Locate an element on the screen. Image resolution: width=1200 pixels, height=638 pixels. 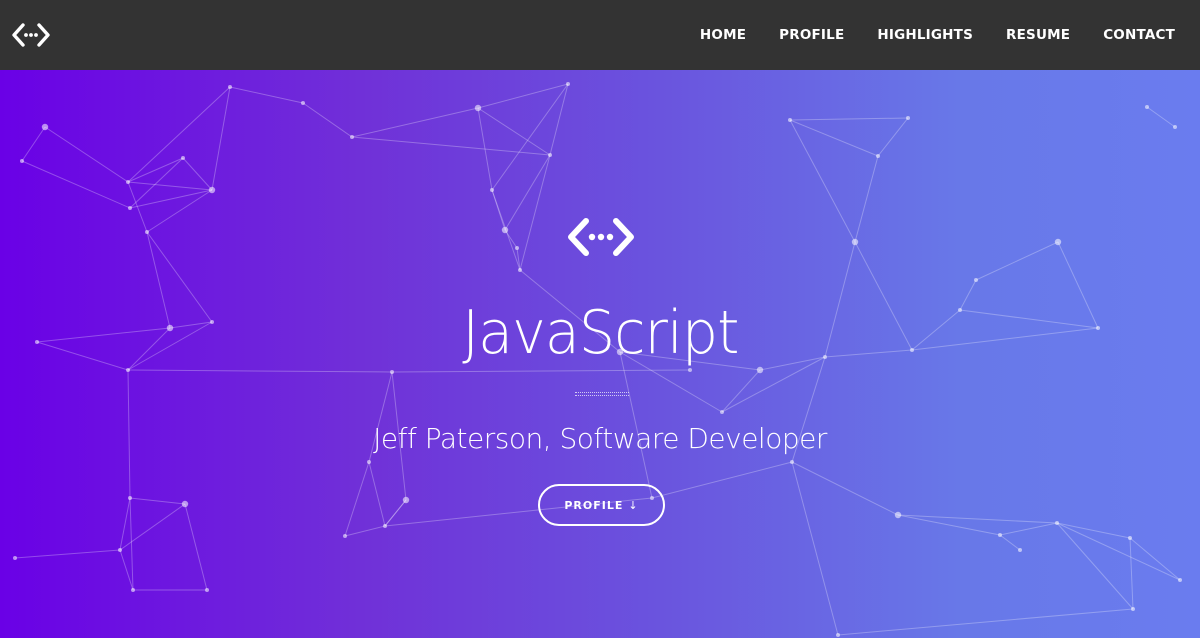
brand-logo is located at coordinates (31, 35).